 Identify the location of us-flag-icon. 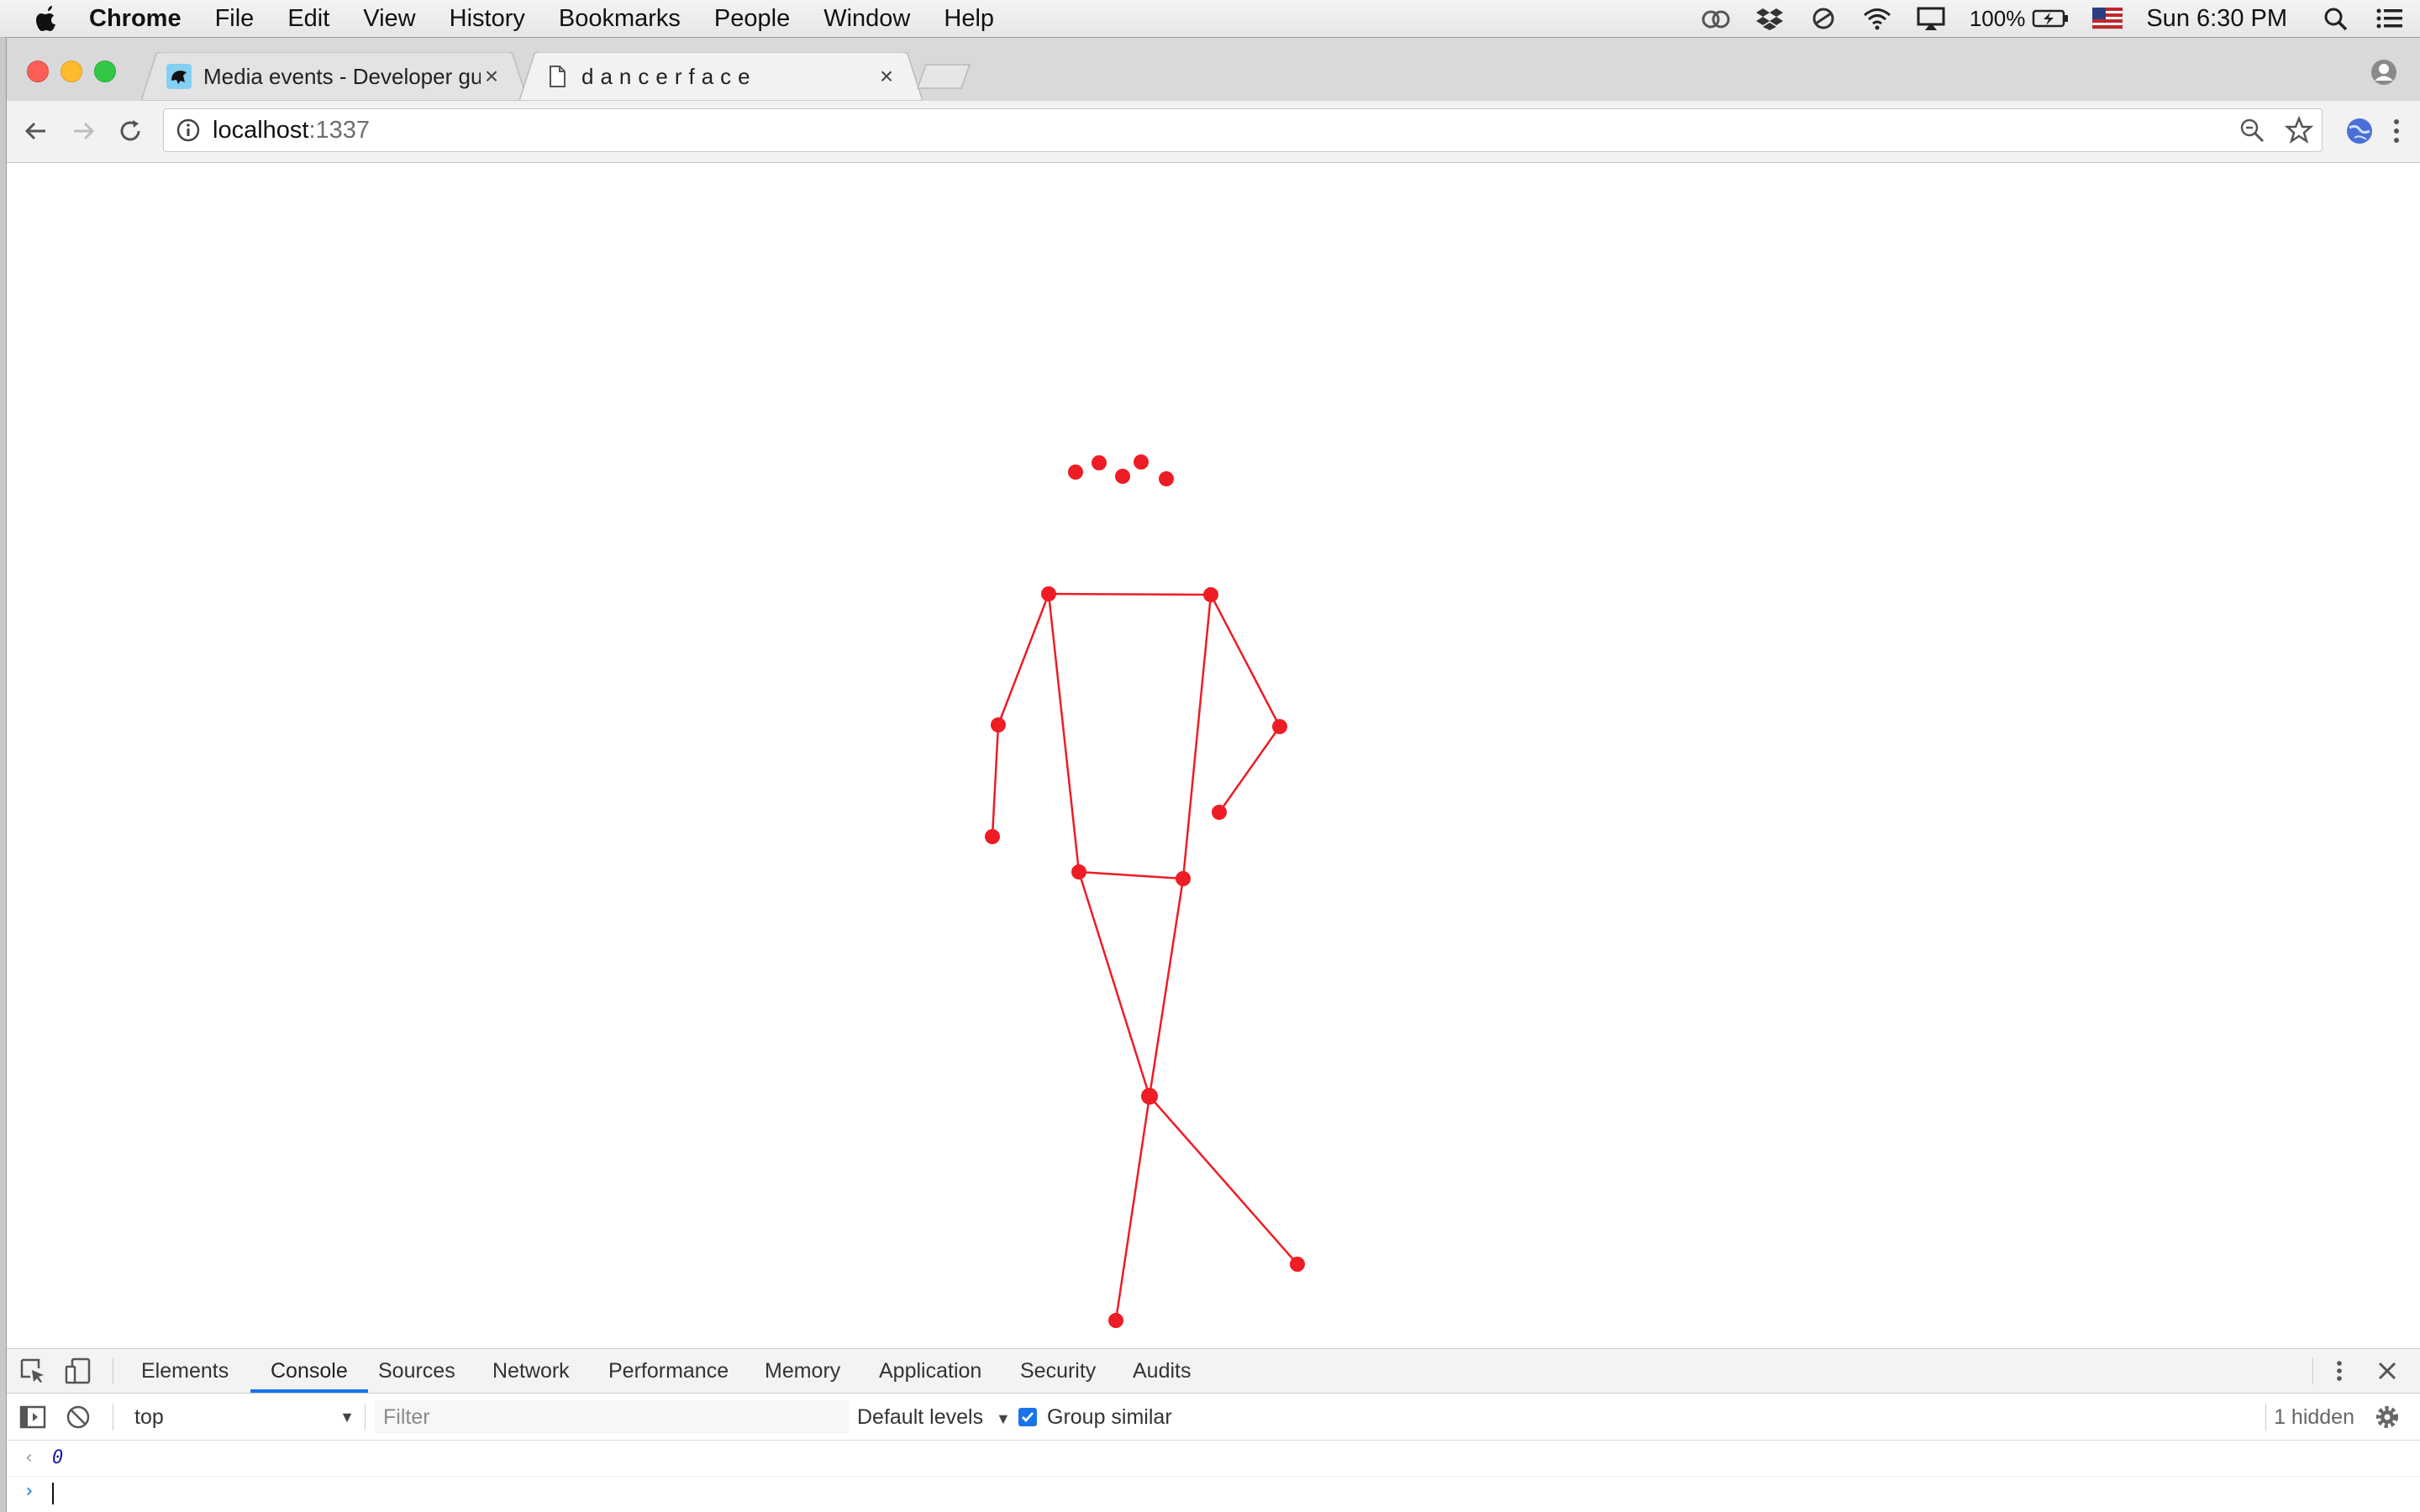
(2107, 18).